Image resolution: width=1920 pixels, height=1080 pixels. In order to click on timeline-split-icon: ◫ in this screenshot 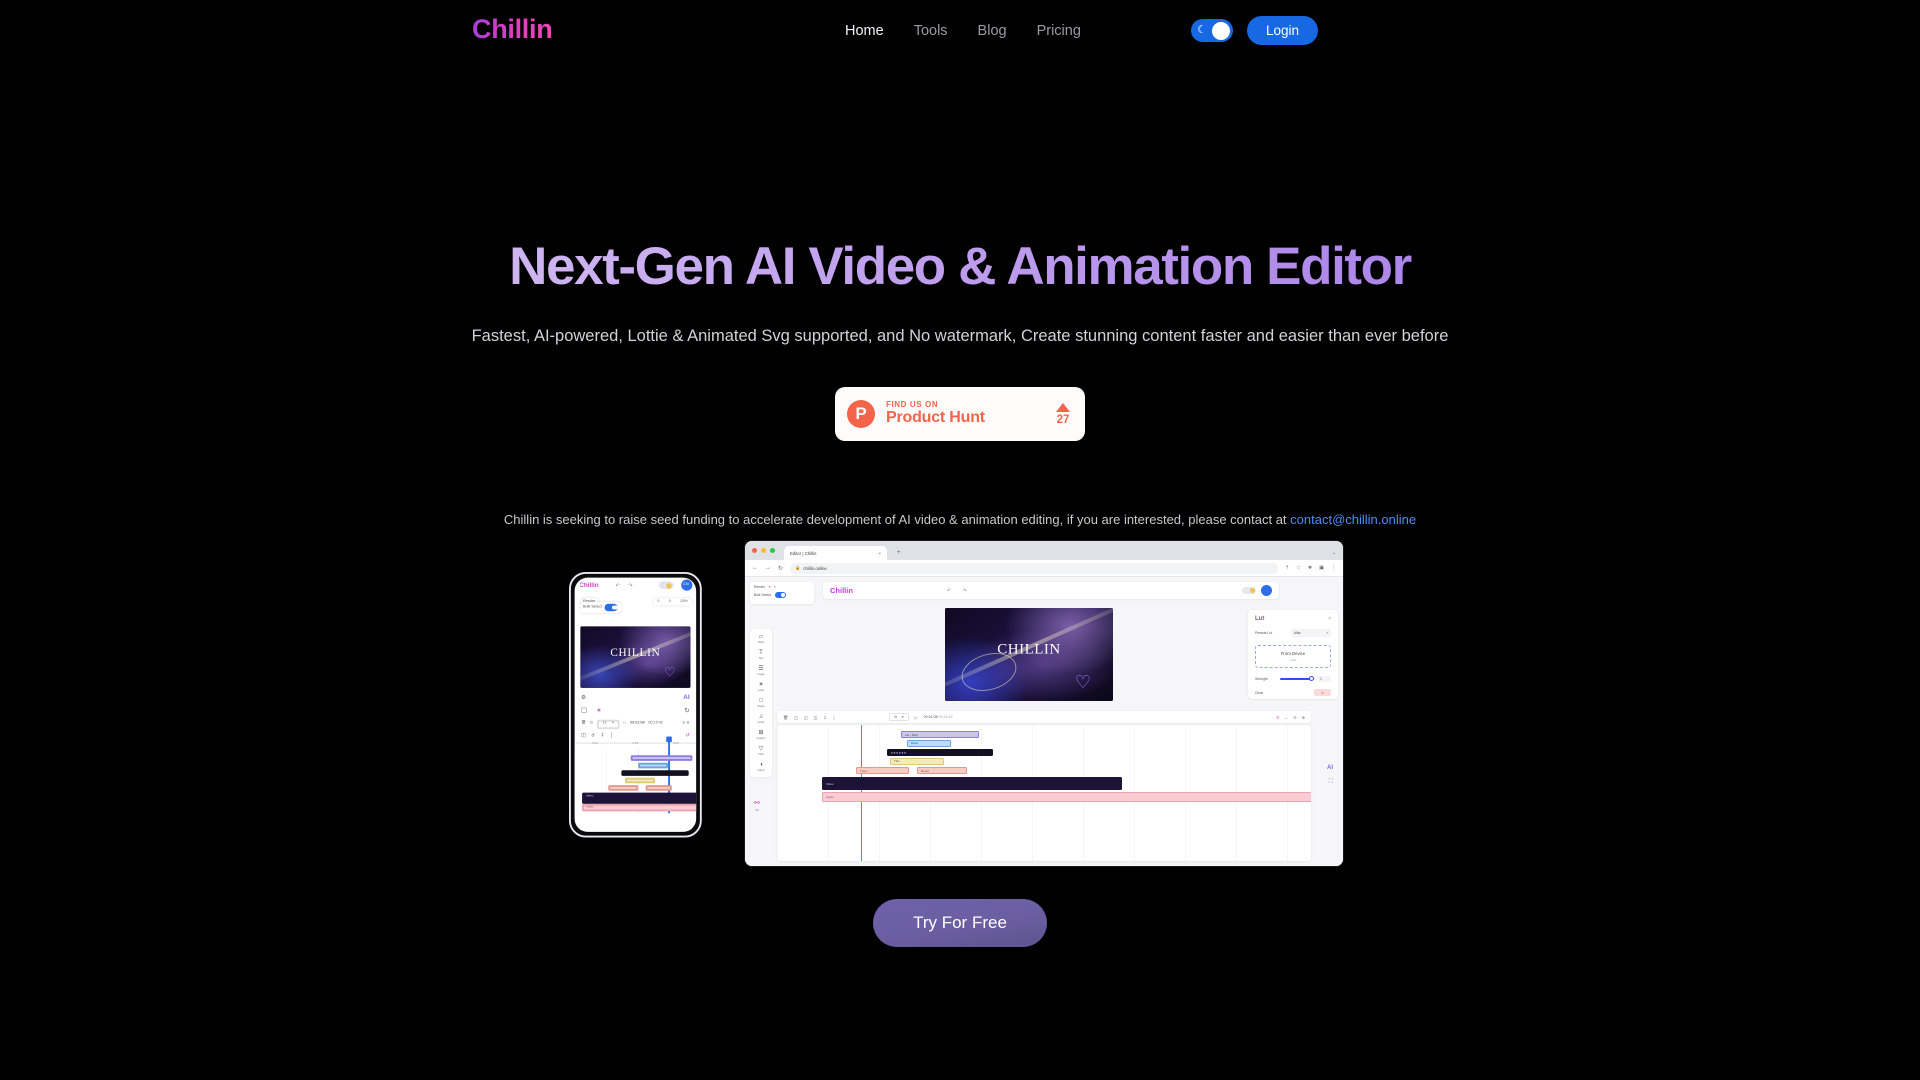, I will do `click(796, 717)`.